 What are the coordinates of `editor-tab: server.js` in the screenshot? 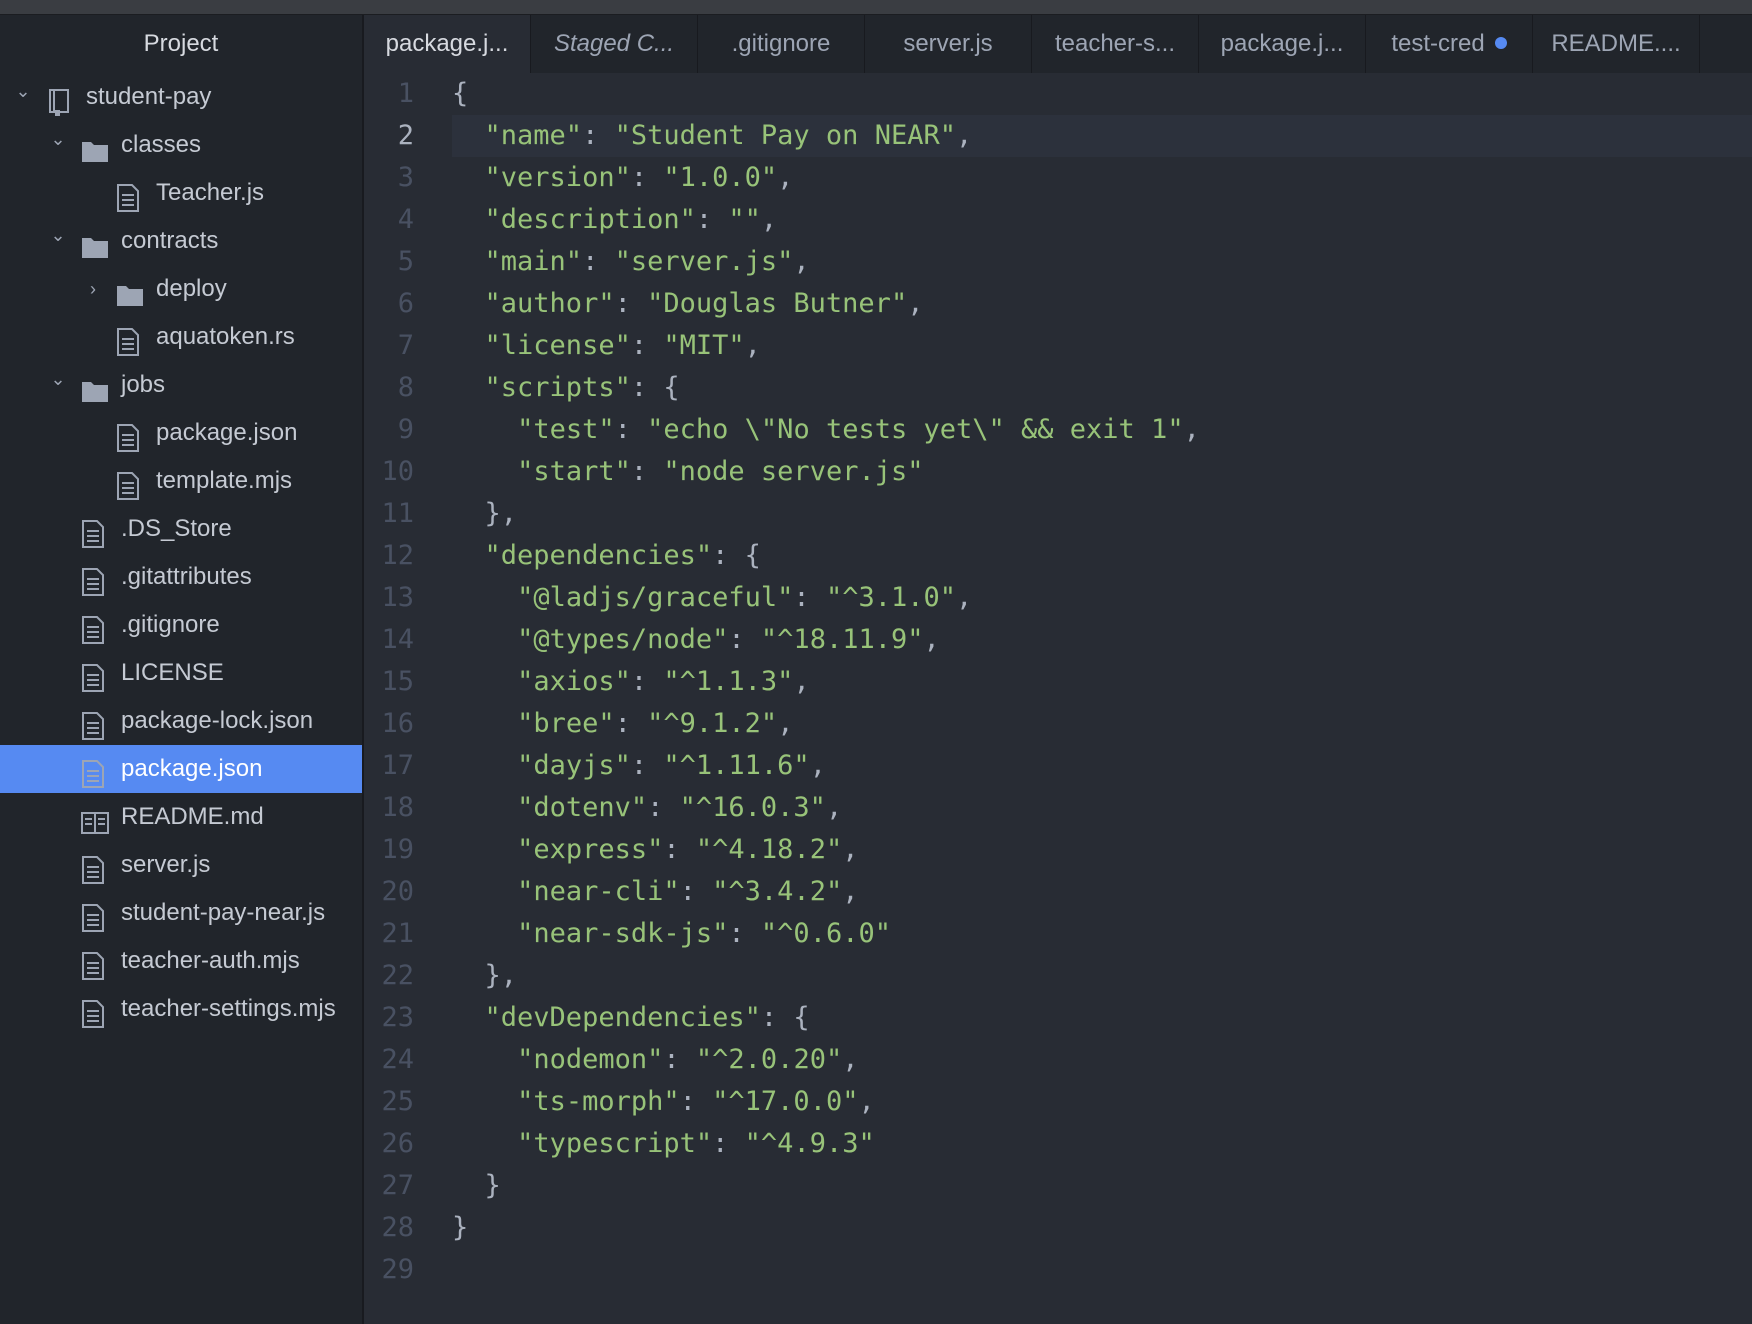 It's located at (948, 44).